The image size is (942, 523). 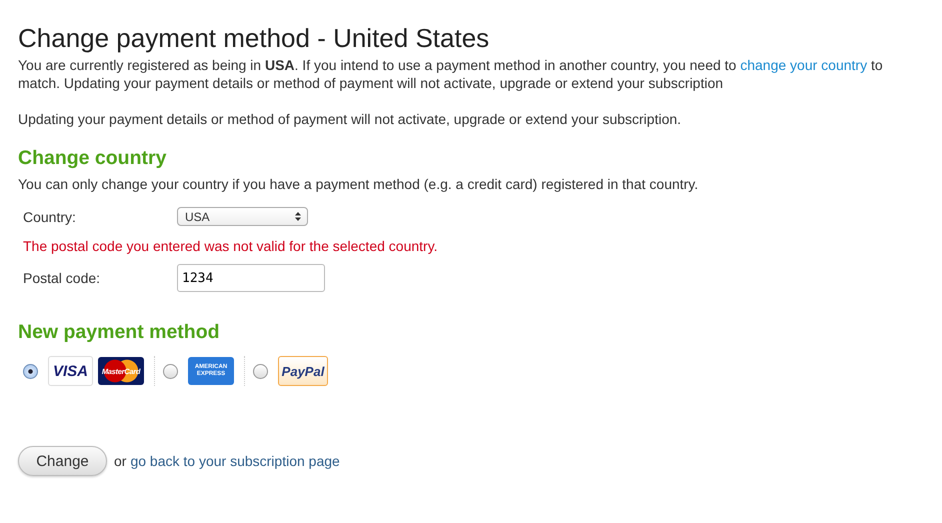 What do you see at coordinates (62, 461) in the screenshot?
I see `change-button: Change` at bounding box center [62, 461].